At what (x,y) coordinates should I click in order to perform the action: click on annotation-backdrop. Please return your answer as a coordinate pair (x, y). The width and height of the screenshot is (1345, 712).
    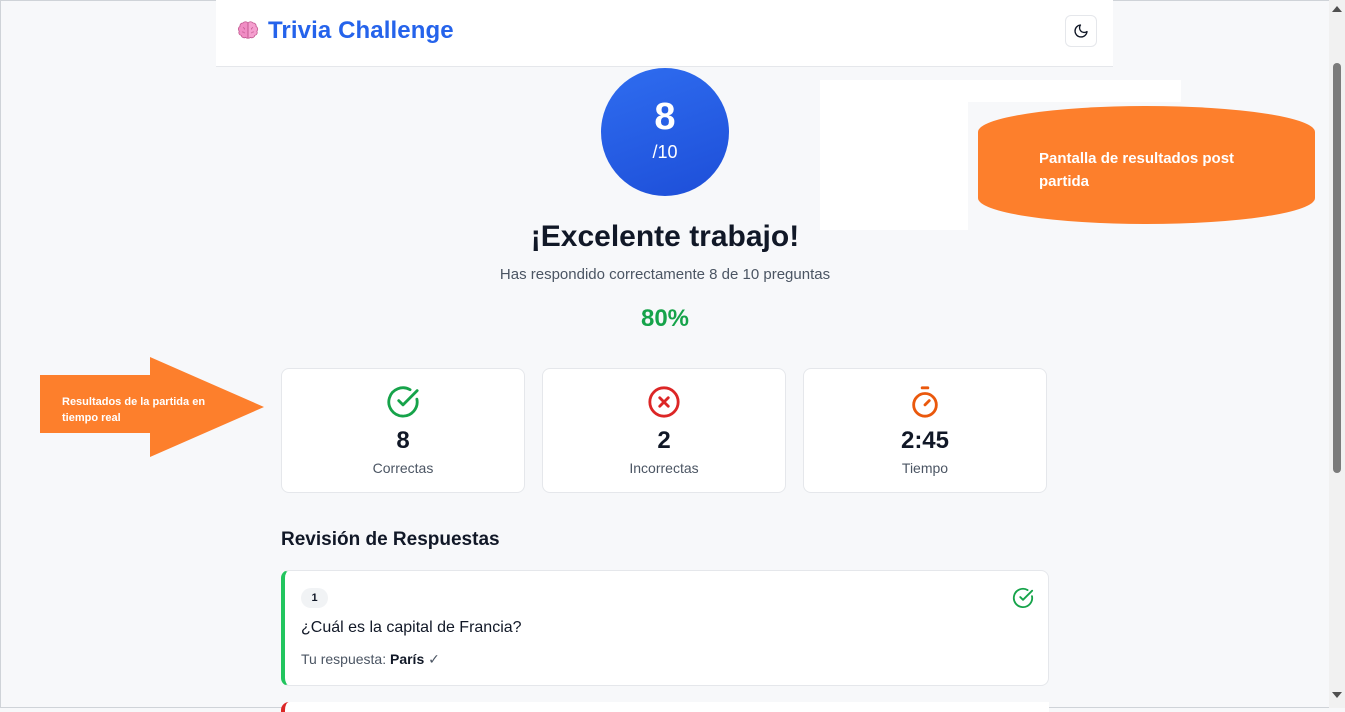
    Looking at the image, I should click on (894, 155).